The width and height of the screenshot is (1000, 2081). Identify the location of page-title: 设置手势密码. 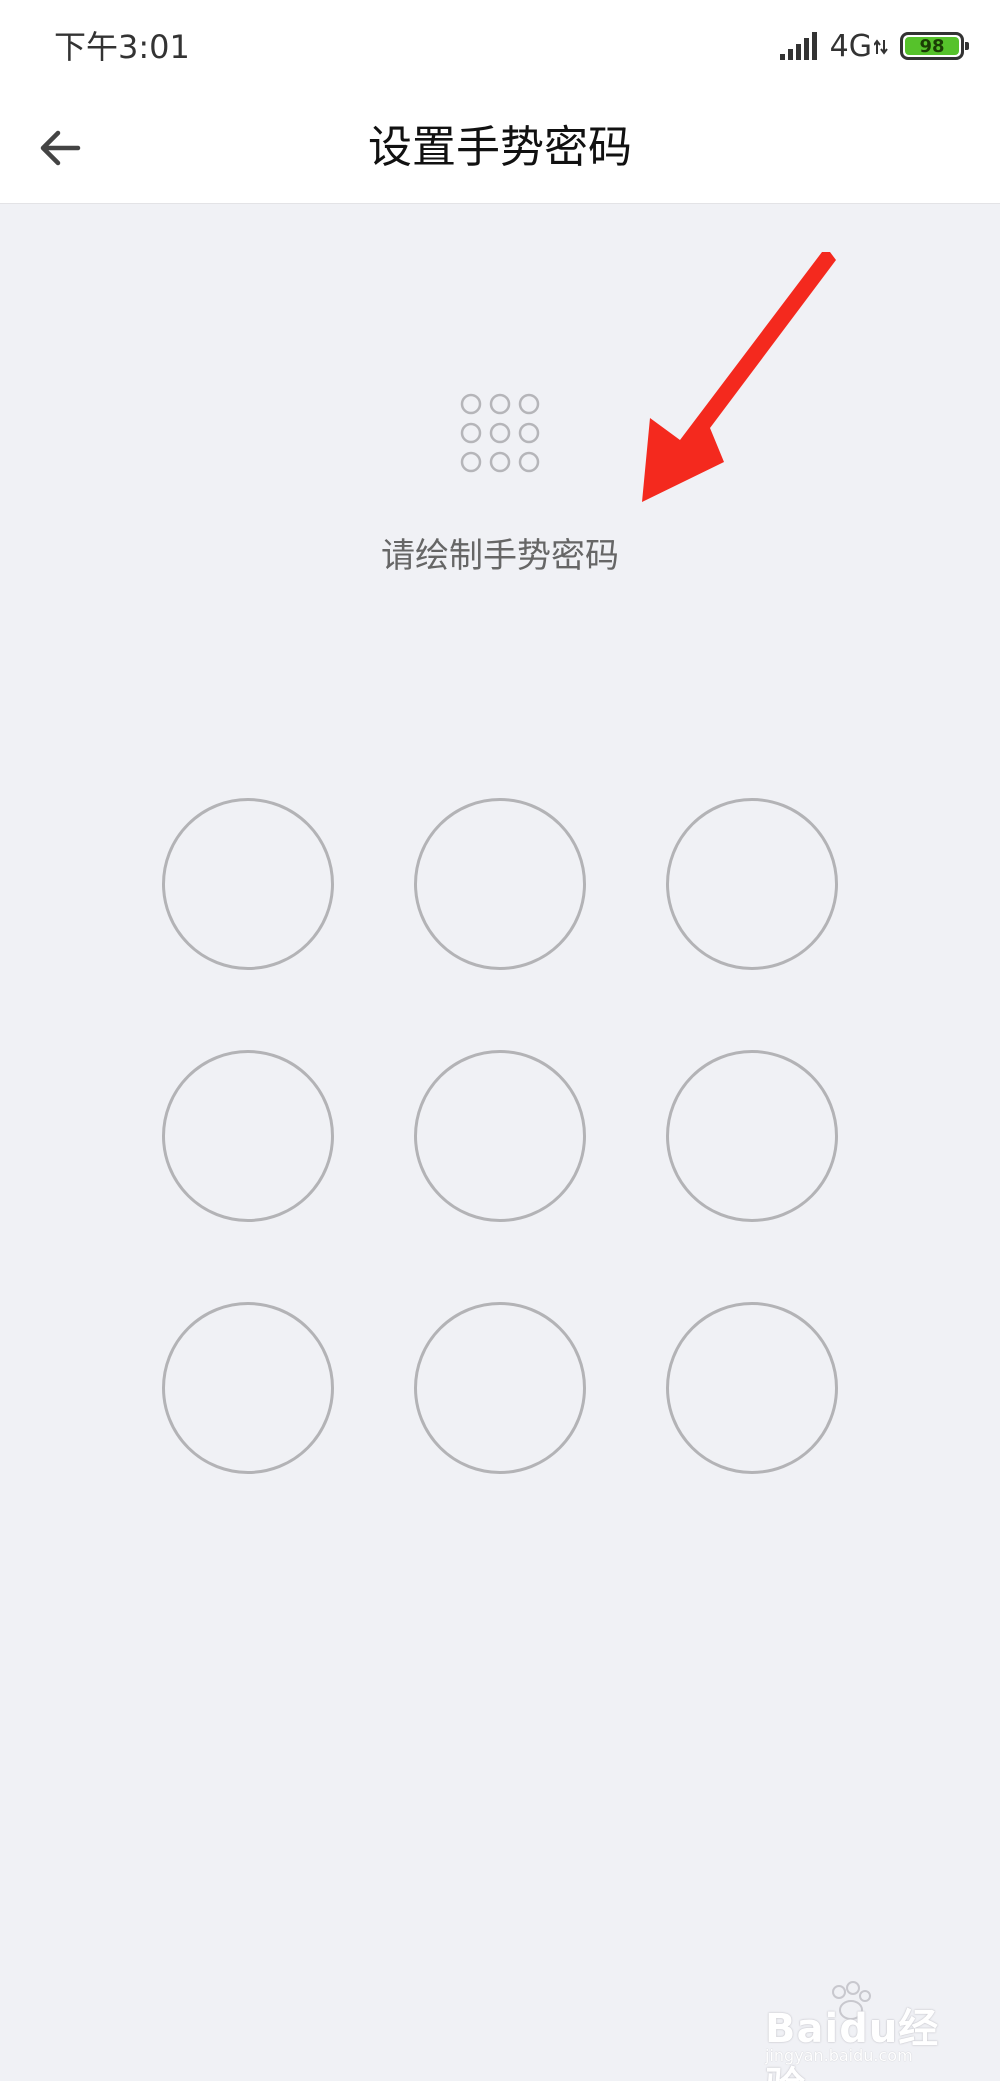
(500, 147).